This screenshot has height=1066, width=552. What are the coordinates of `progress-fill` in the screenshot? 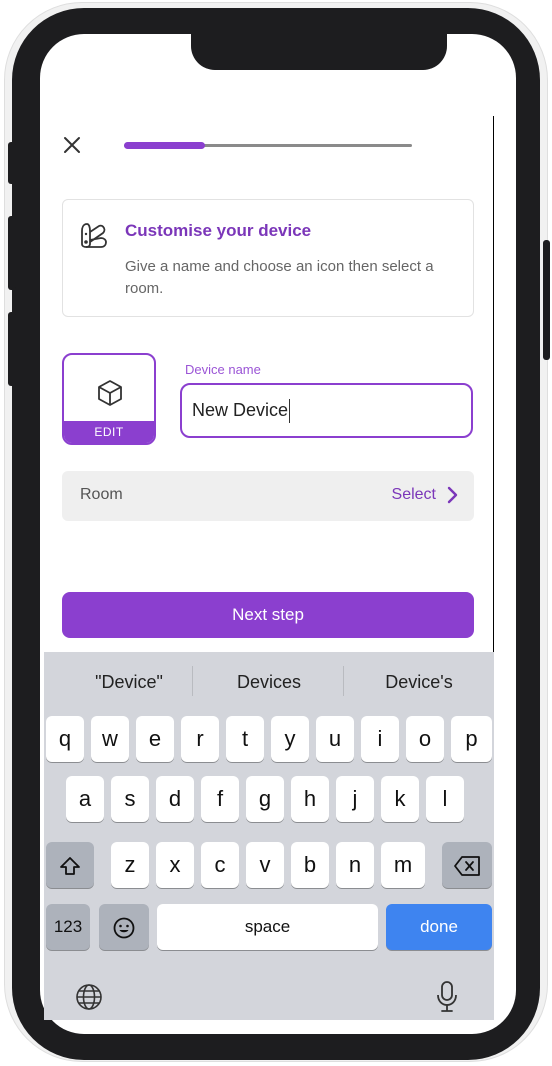 It's located at (164, 145).